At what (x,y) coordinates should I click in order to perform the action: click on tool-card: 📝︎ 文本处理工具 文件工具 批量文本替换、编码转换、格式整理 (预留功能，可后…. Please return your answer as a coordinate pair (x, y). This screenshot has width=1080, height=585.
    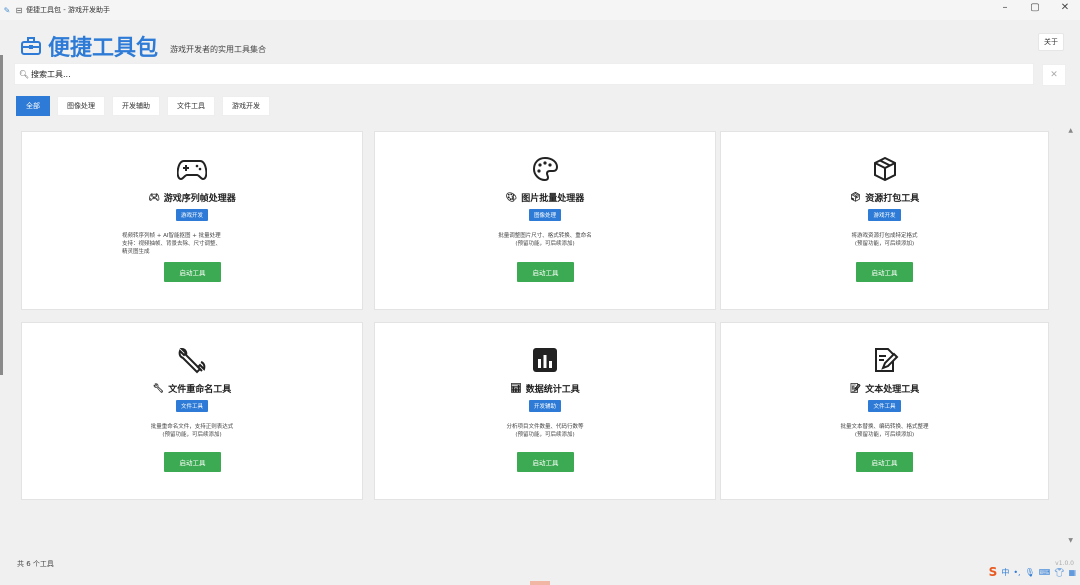
    Looking at the image, I should click on (884, 411).